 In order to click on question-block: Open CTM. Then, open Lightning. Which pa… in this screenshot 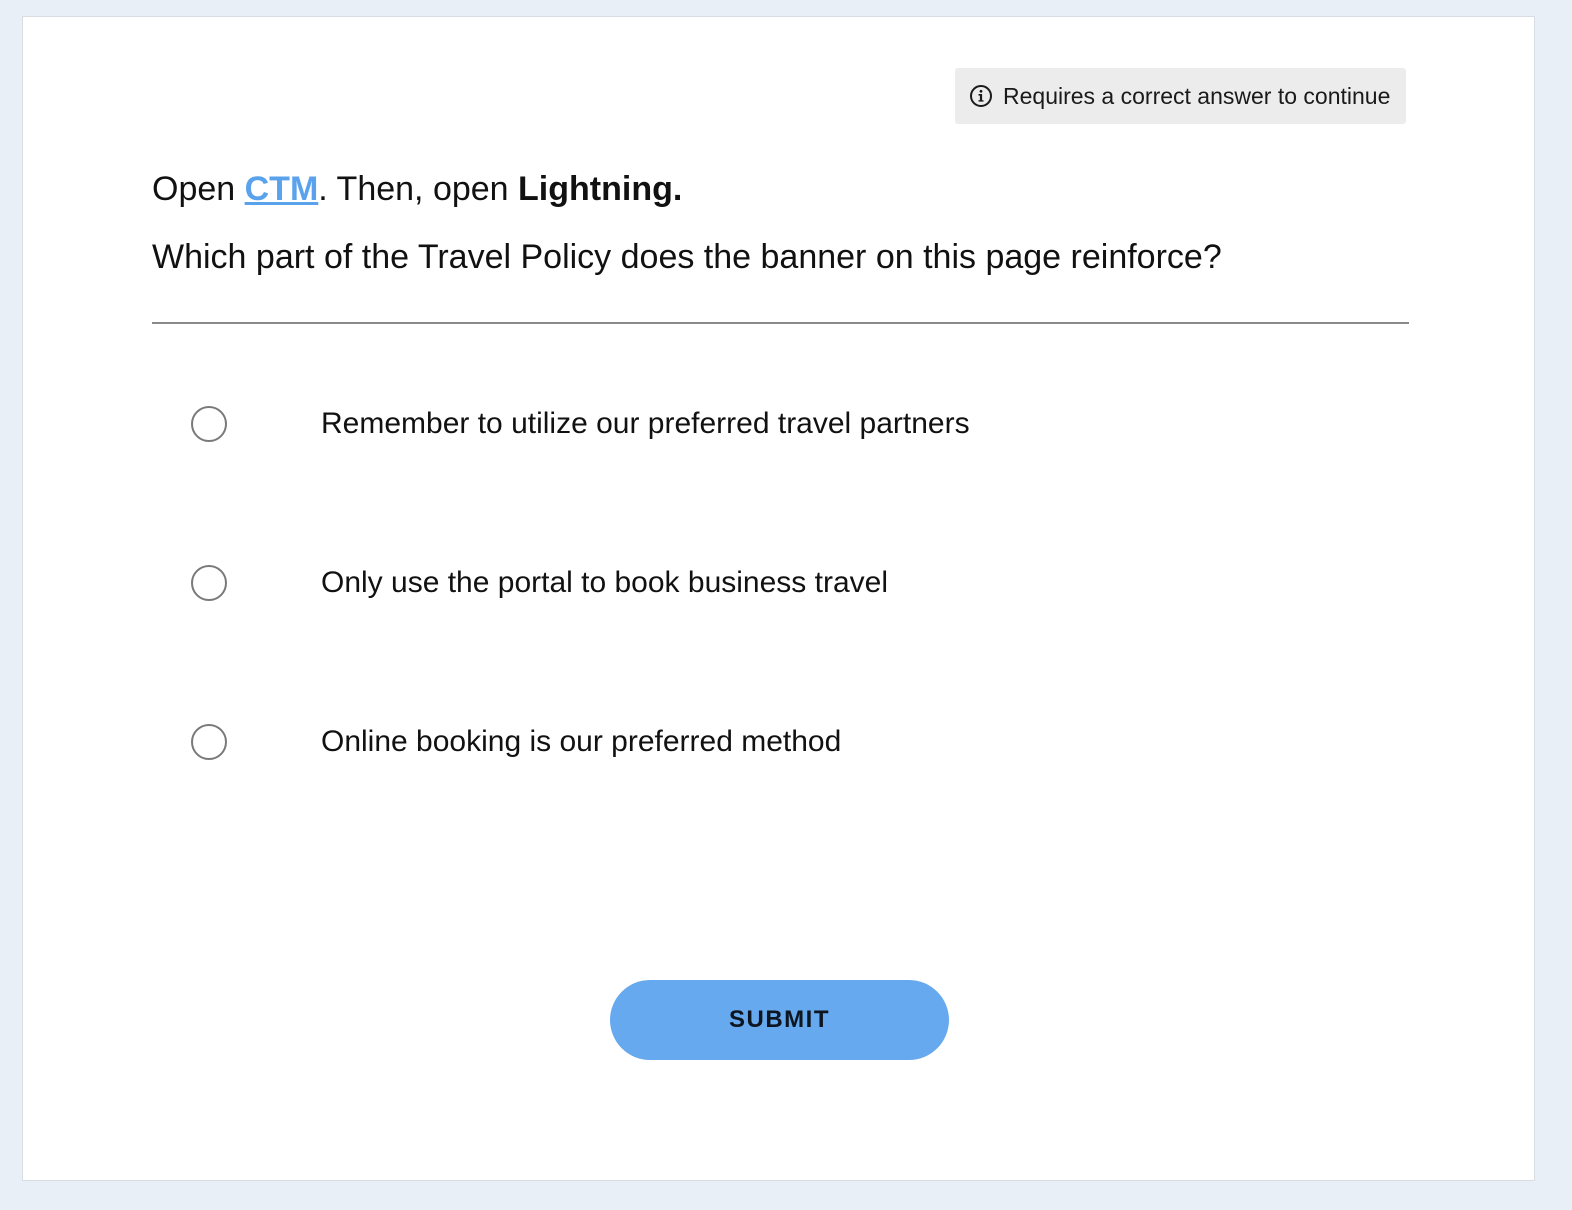, I will do `click(780, 223)`.